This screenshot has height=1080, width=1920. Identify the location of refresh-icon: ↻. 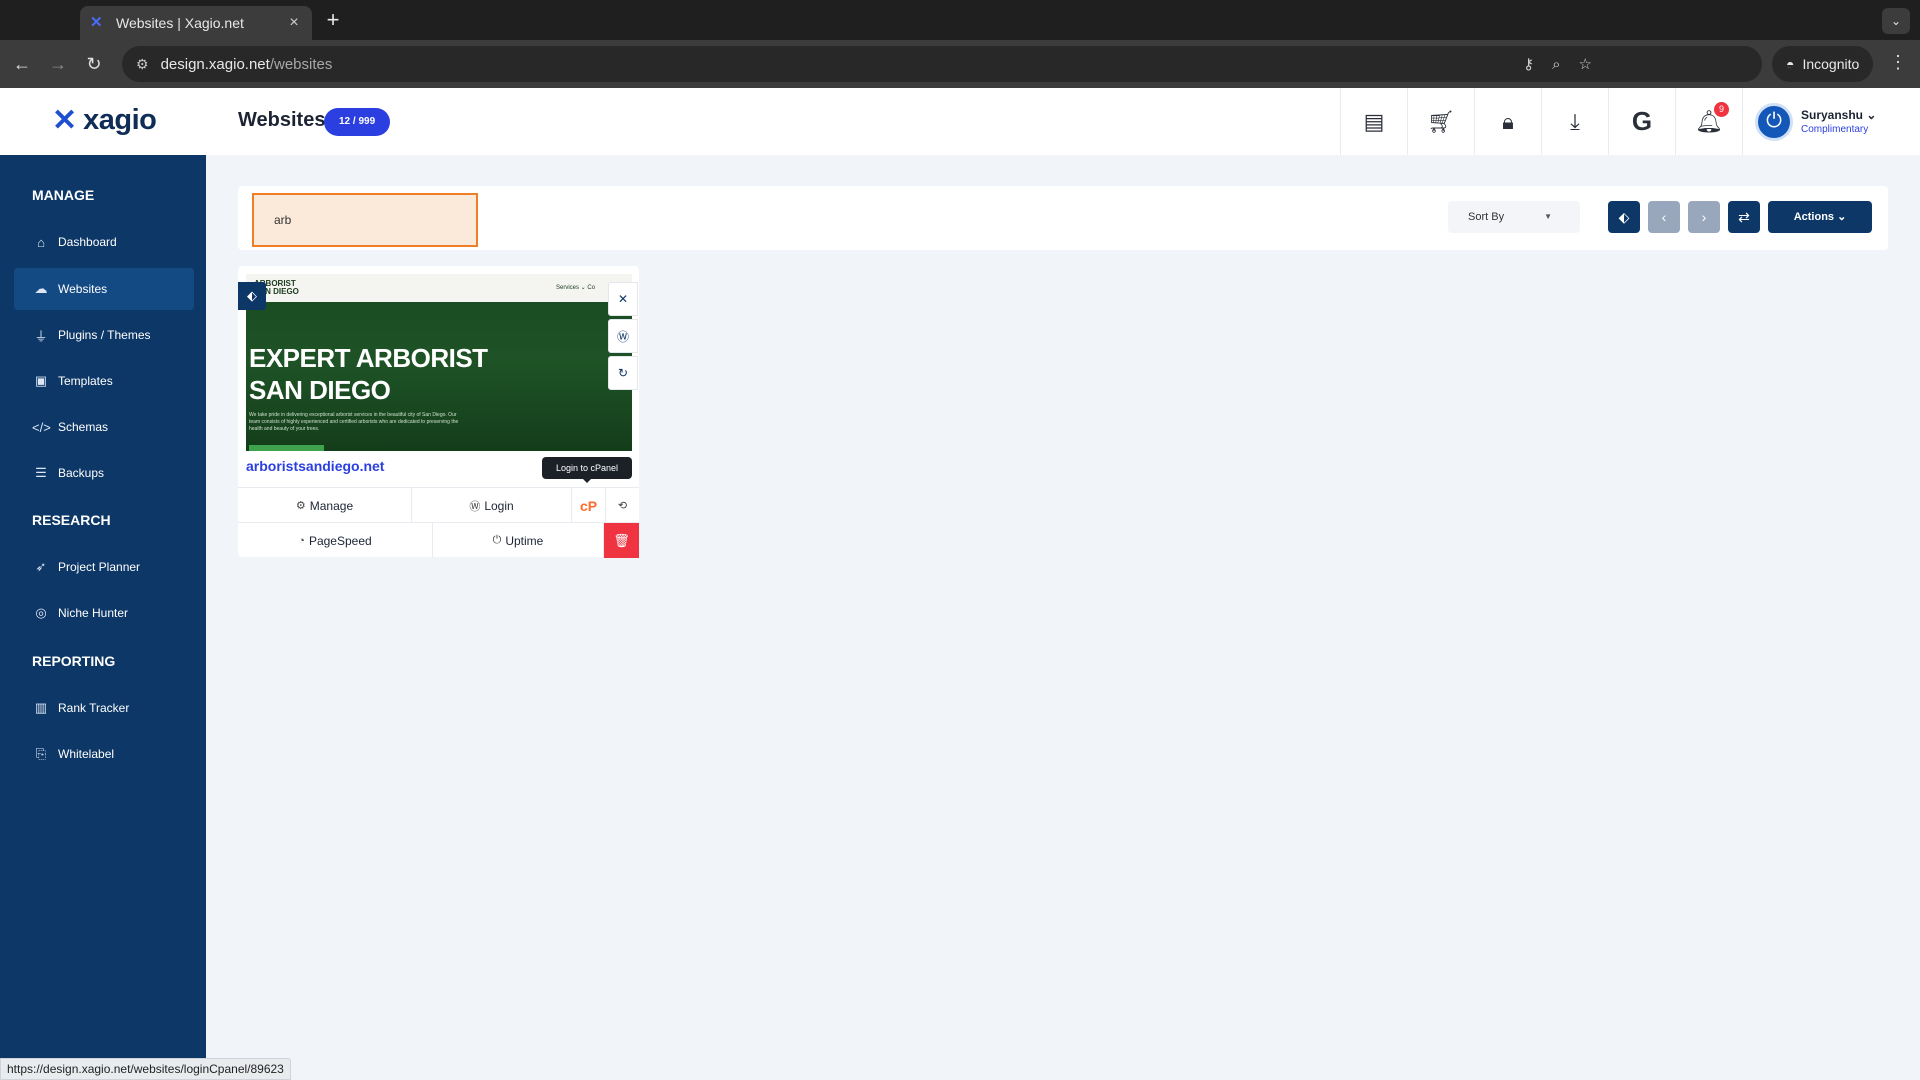
(623, 373).